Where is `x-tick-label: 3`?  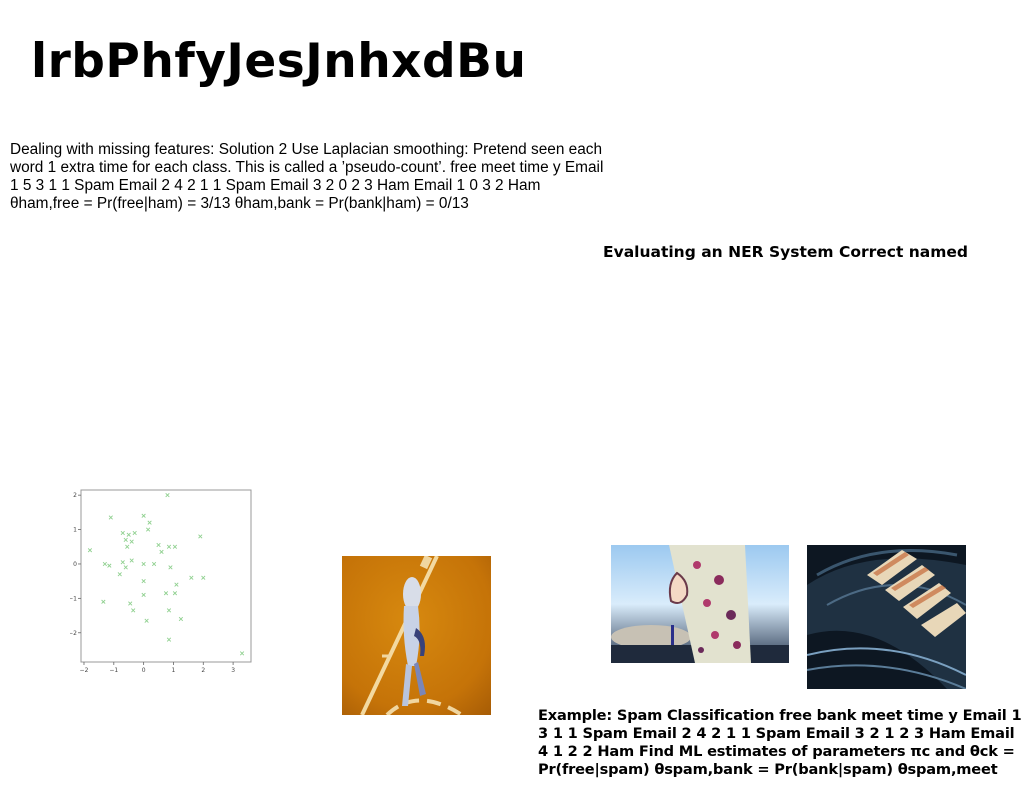 x-tick-label: 3 is located at coordinates (233, 670).